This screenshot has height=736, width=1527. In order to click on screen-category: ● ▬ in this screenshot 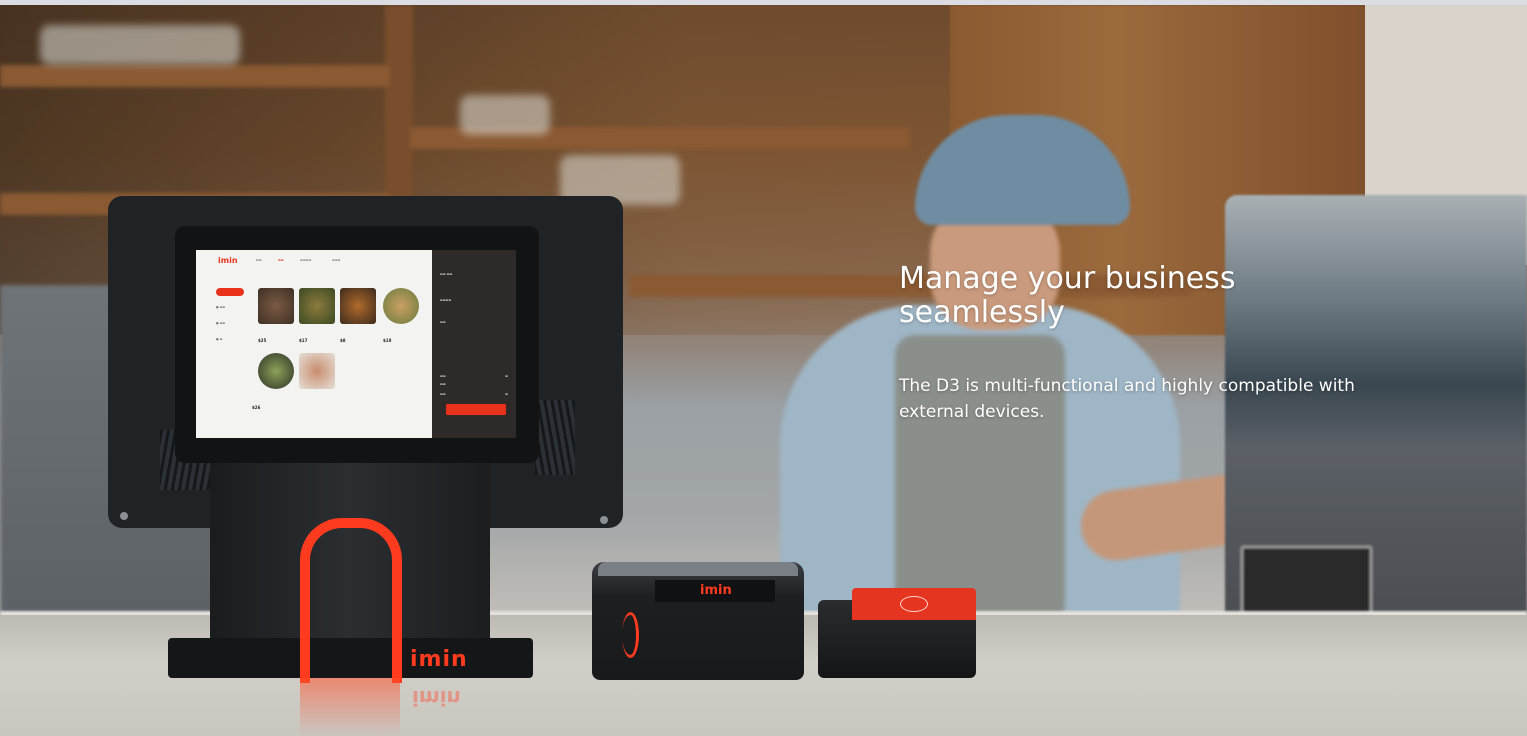, I will do `click(219, 339)`.